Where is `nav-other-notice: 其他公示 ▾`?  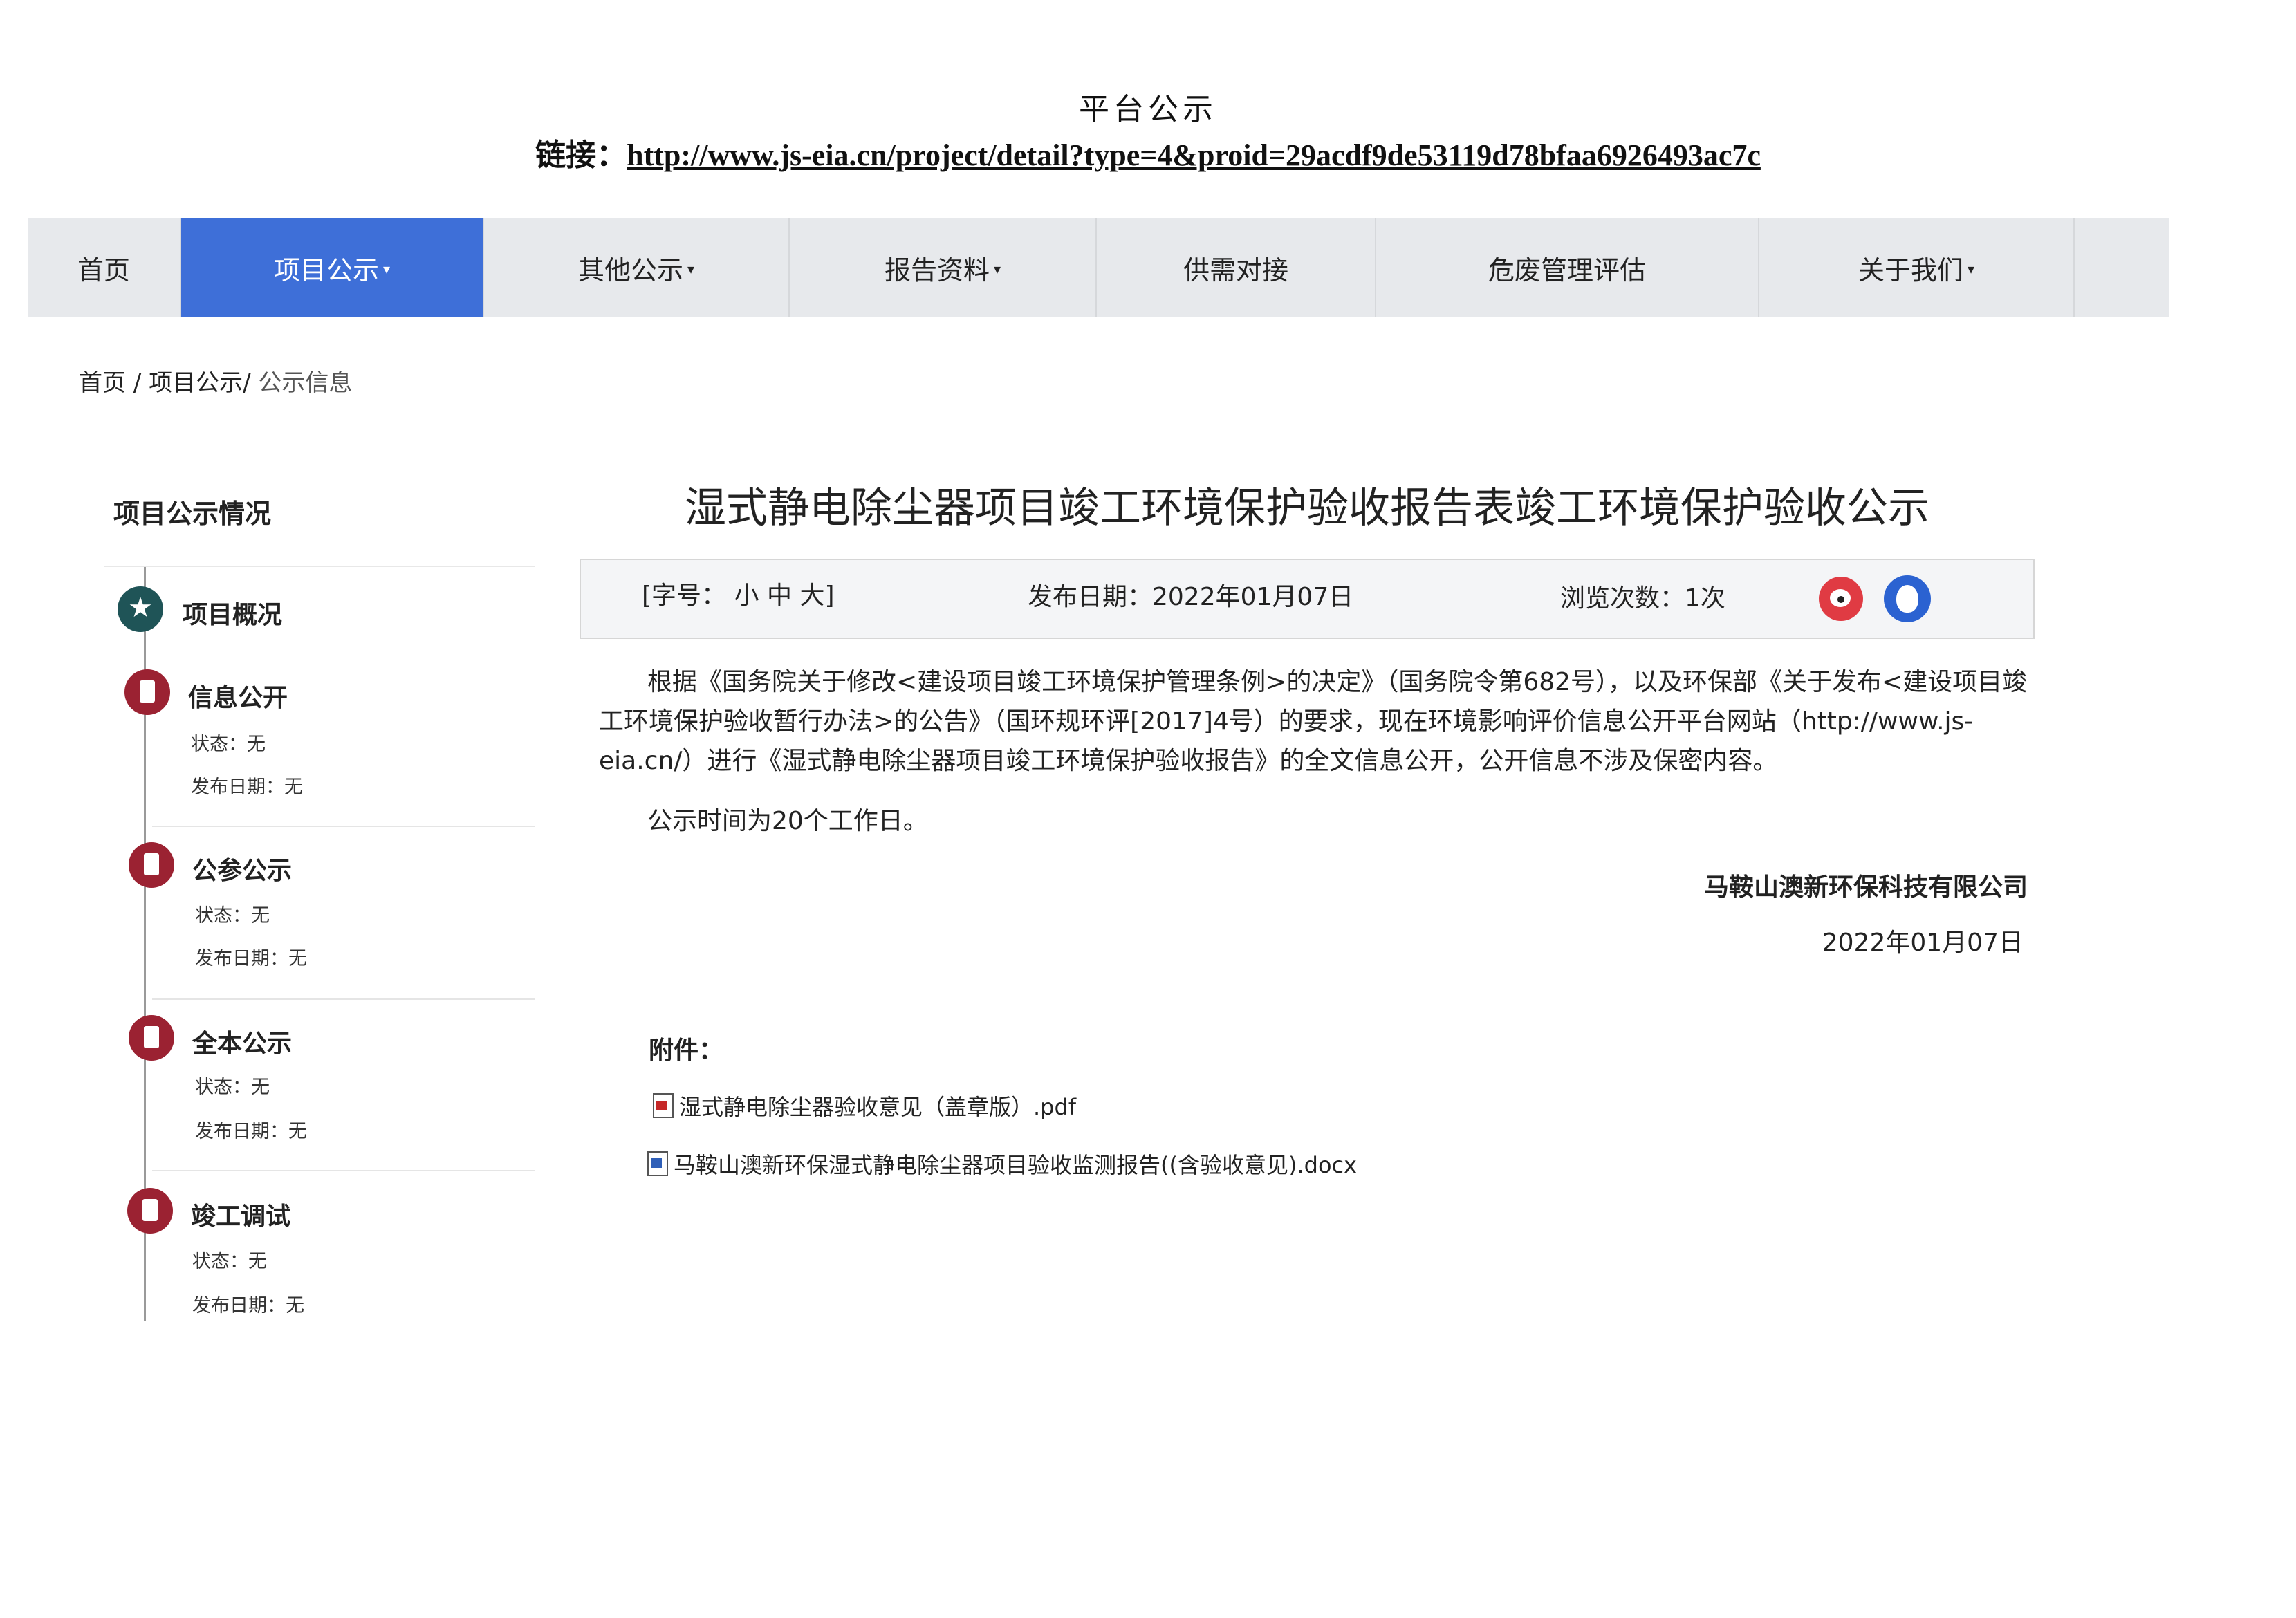
nav-other-notice: 其他公示 ▾ is located at coordinates (637, 267).